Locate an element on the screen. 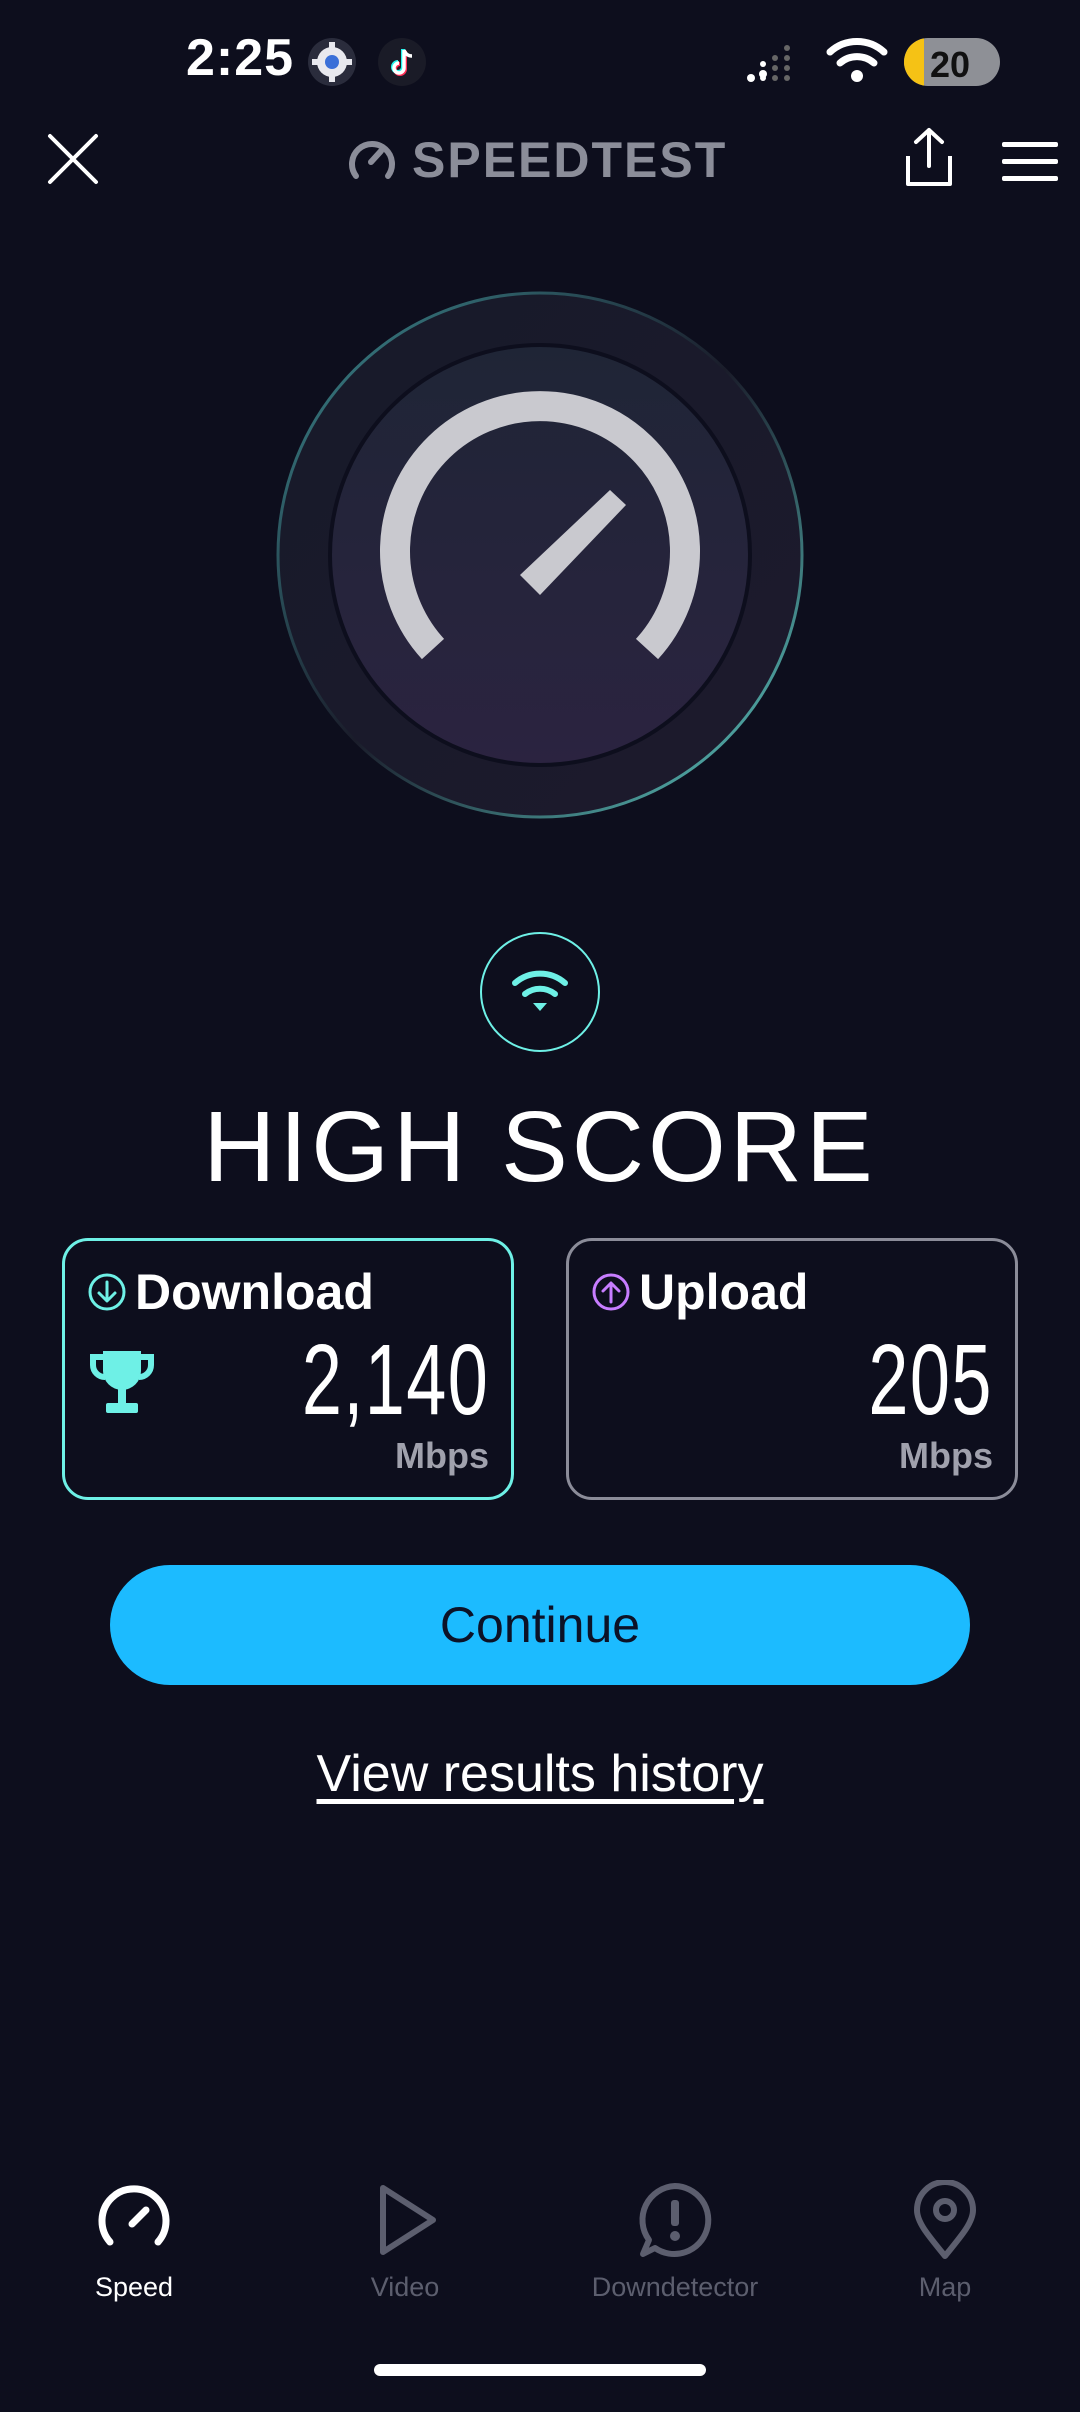  download-arrow-icon is located at coordinates (107, 1292).